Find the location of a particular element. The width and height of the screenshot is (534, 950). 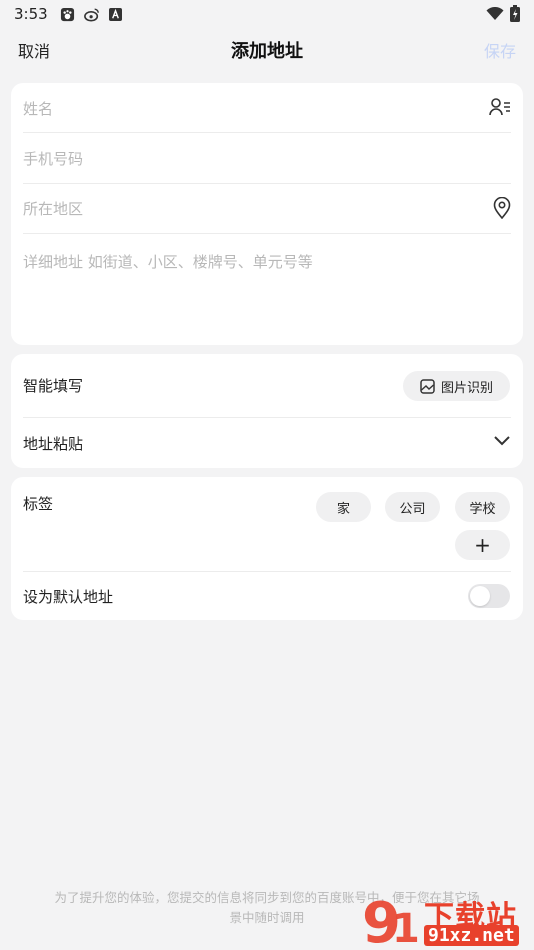

cancel-button: 取消 is located at coordinates (34, 50).